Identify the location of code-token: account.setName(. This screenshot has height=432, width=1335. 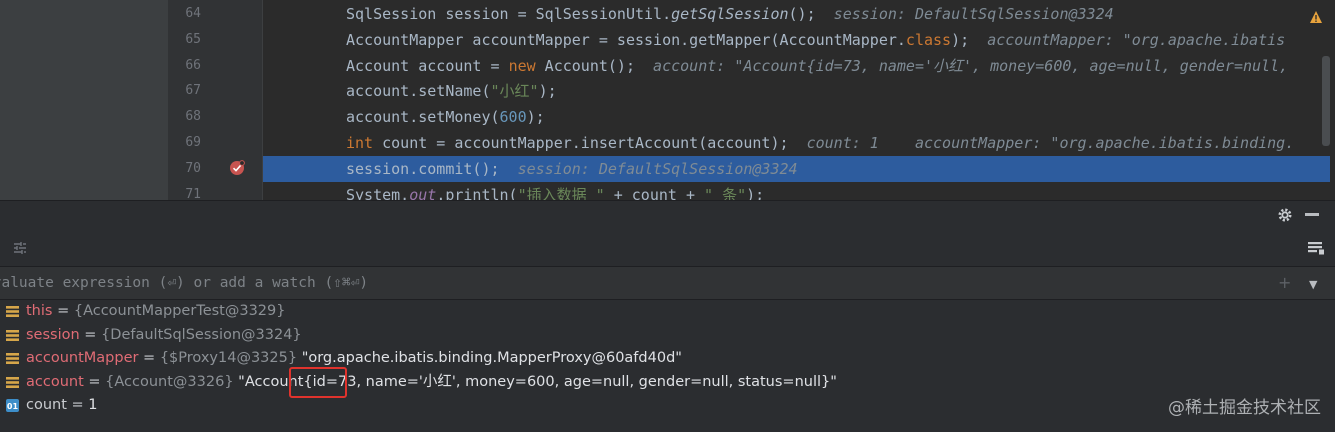
(418, 91).